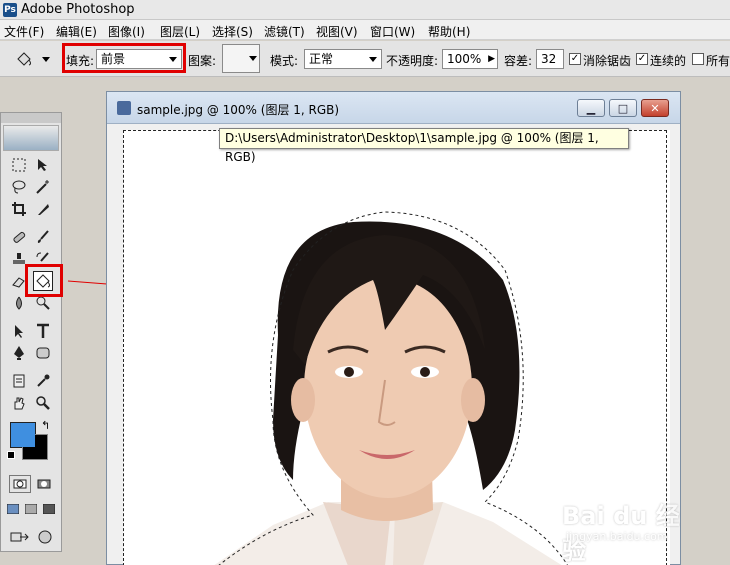 The image size is (730, 565). Describe the element at coordinates (31, 118) in the screenshot. I see `toolbox-header` at that location.